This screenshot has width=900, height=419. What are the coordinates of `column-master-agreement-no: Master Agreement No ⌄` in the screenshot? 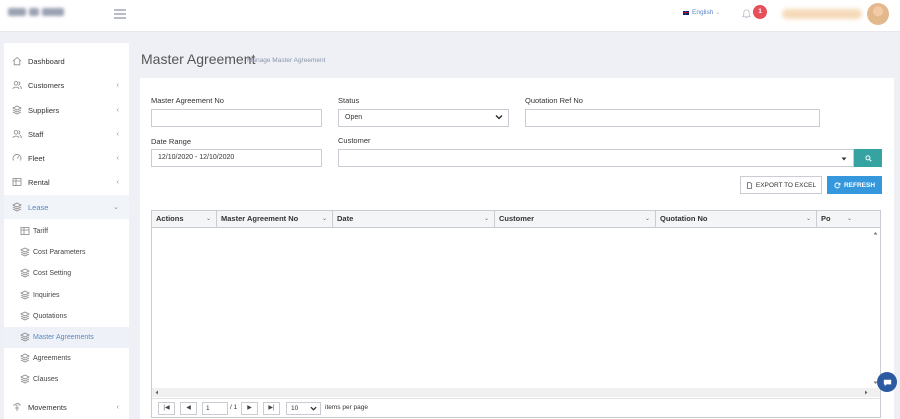 It's located at (275, 219).